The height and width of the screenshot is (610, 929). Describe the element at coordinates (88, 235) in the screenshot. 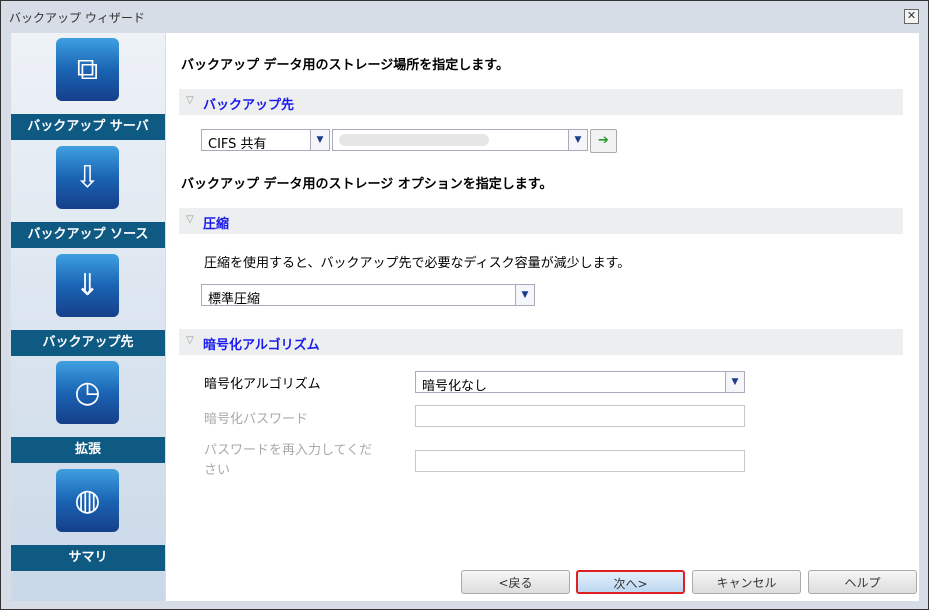

I see `step-label: バックアップ ソース` at that location.